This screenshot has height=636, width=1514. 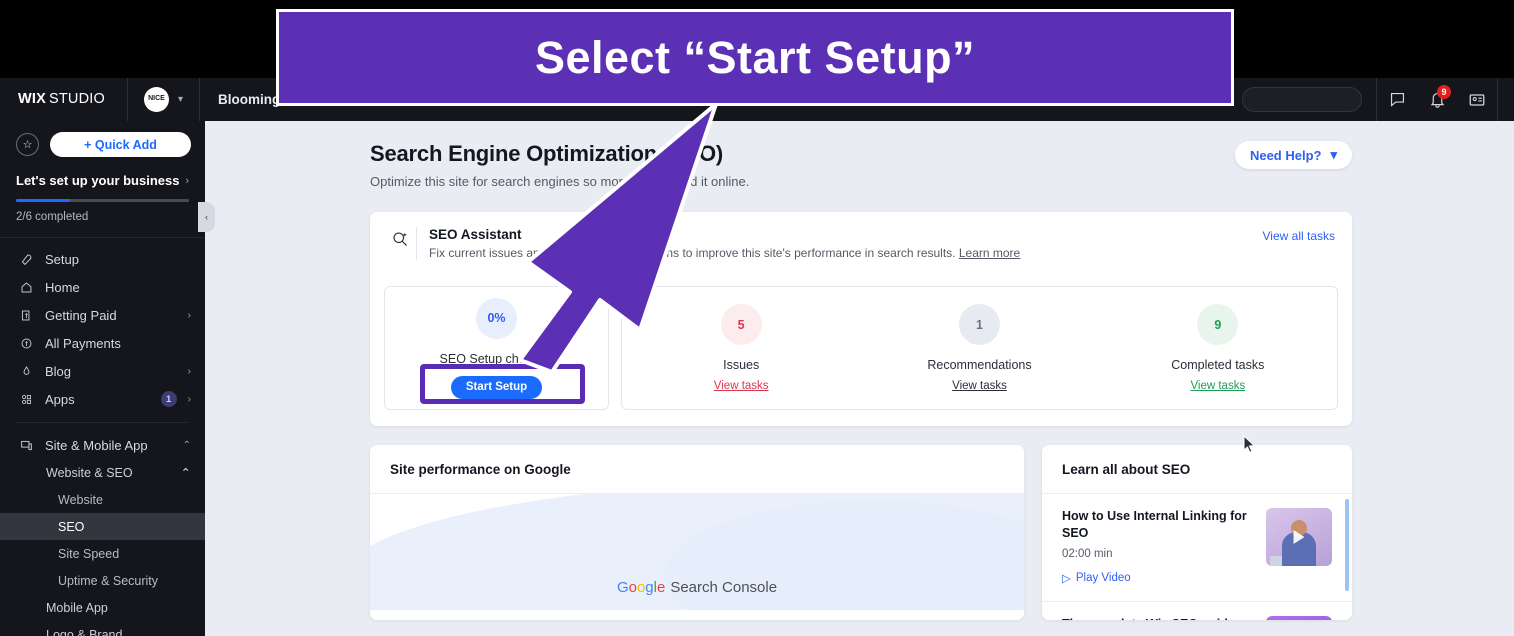 I want to click on google-search-console-logo: Google Search Console, so click(x=697, y=587).